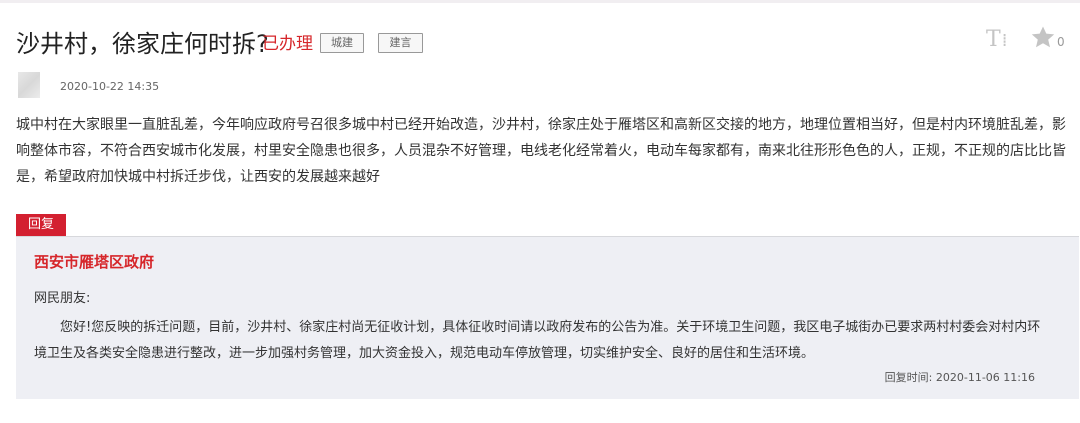  Describe the element at coordinates (342, 43) in the screenshot. I see `tag-urban-construction: 城建` at that location.